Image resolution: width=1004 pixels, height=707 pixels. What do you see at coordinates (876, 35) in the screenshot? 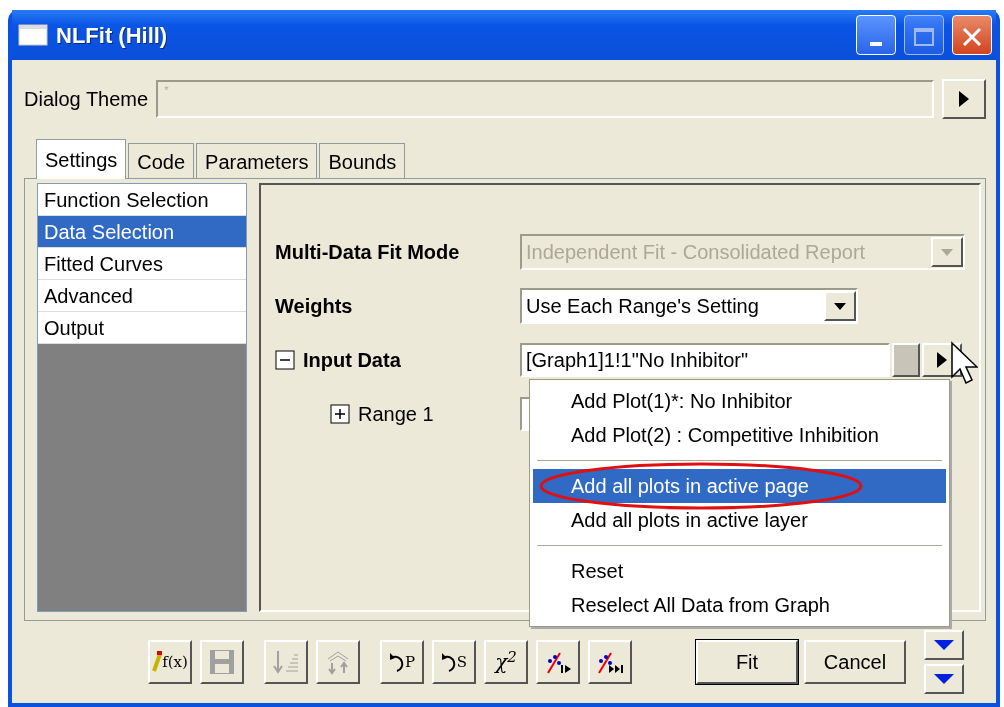
I see `minimize-button` at bounding box center [876, 35].